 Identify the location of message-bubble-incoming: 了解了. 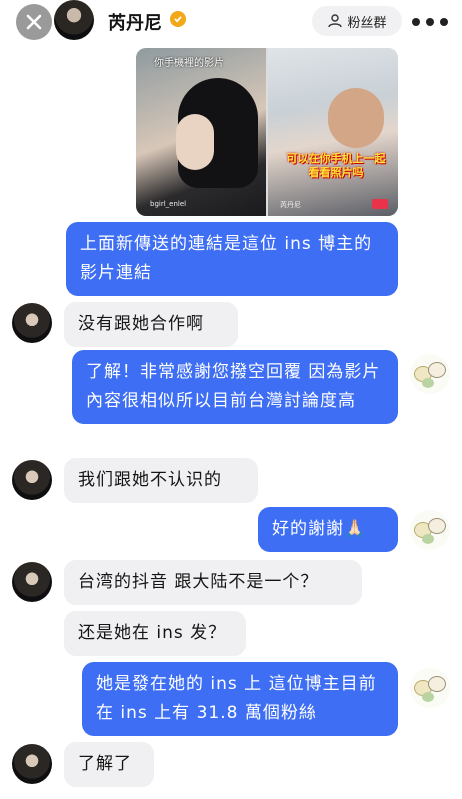
(109, 764).